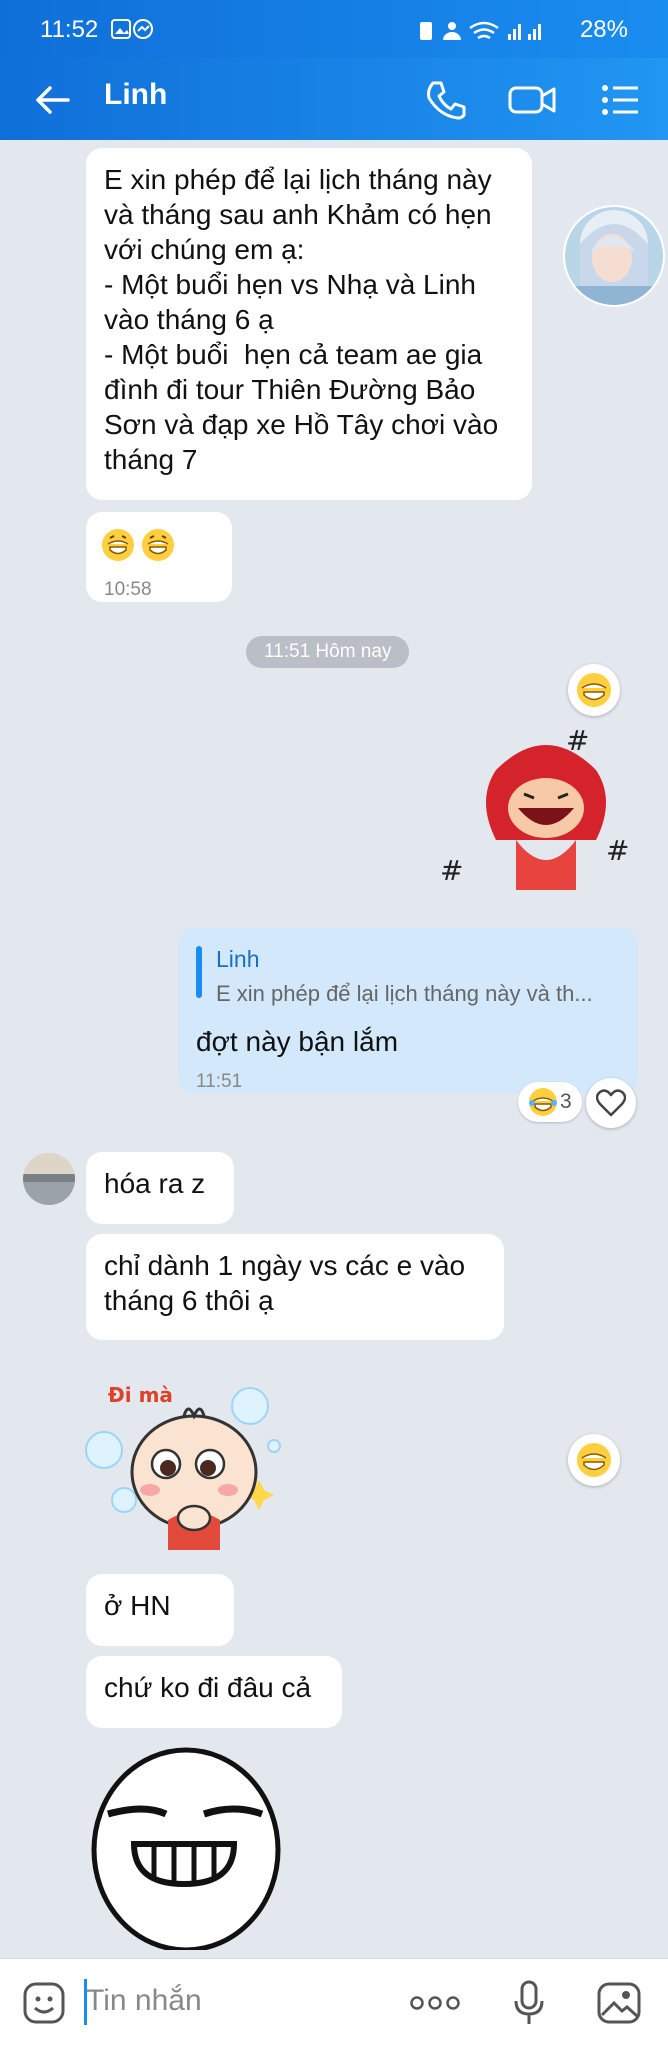 This screenshot has width=668, height=2049. Describe the element at coordinates (529, 2005) in the screenshot. I see `microphone-icon` at that location.